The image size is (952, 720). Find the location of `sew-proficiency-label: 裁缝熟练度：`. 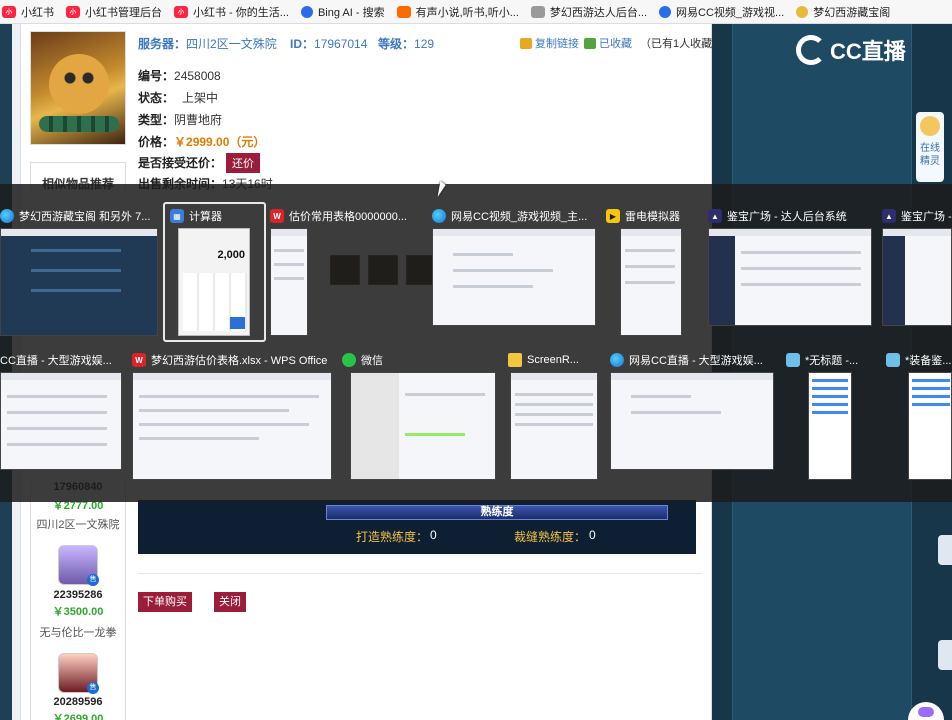

sew-proficiency-label: 裁缝熟练度： is located at coordinates (550, 537).